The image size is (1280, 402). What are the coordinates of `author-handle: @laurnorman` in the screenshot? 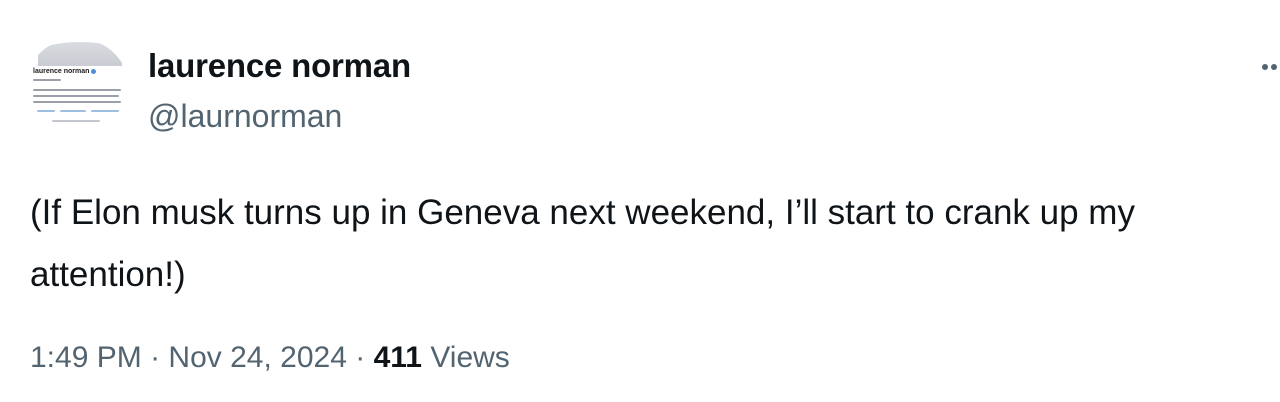 It's located at (245, 116).